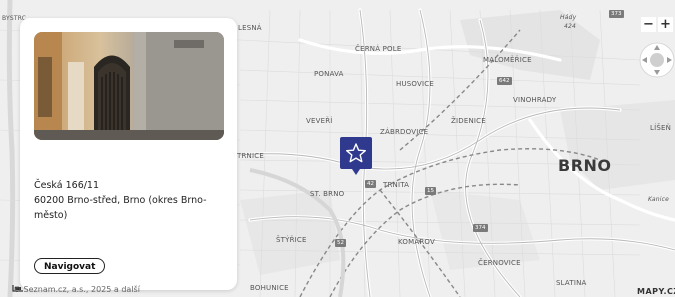 The width and height of the screenshot is (675, 297). I want to click on copyright-text: © Seznam.cz, a.s., 2025 a další, so click(76, 289).